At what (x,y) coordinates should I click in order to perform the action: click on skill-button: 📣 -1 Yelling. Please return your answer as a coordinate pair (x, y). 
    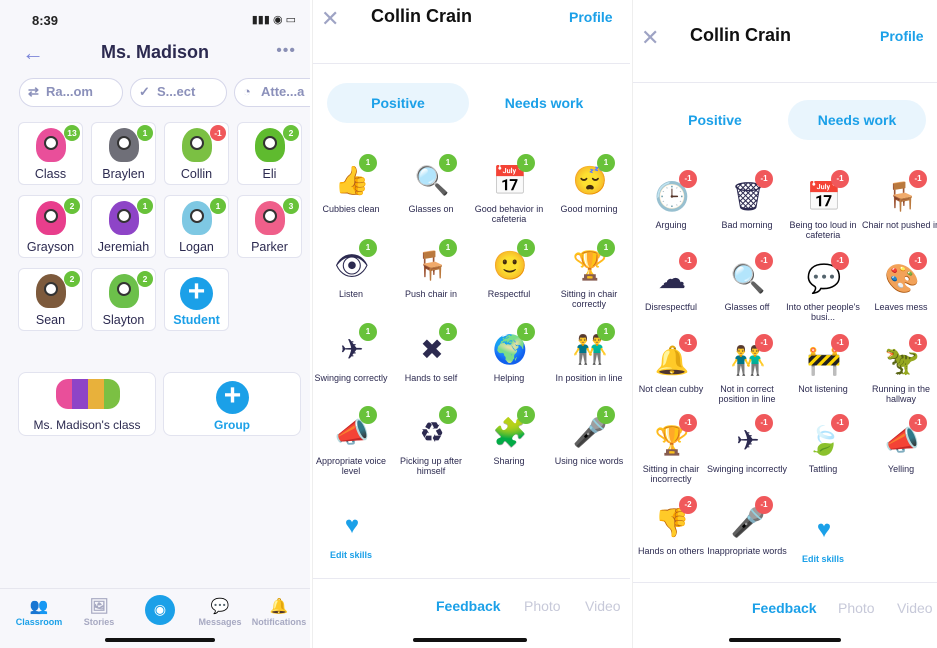
    Looking at the image, I should click on (900, 456).